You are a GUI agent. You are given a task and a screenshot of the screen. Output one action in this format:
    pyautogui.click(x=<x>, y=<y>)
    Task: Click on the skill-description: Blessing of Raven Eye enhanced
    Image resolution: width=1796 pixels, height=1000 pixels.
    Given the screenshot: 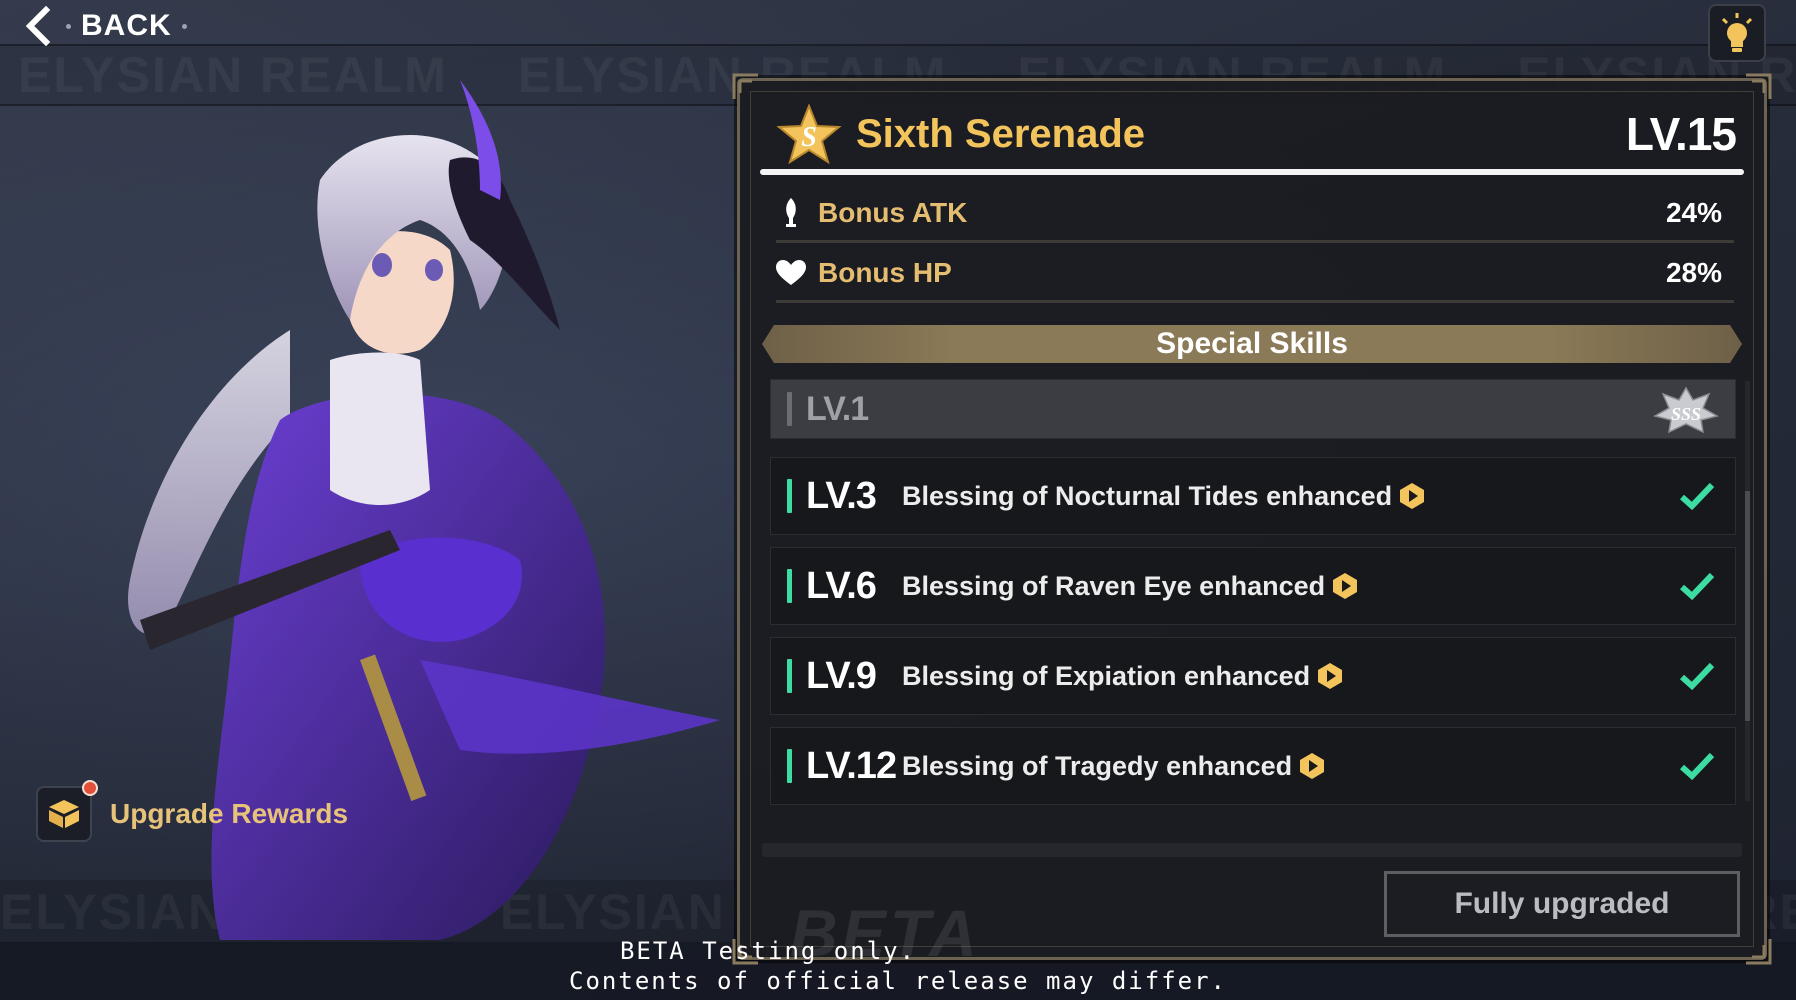 What is the action you would take?
    pyautogui.click(x=1114, y=585)
    